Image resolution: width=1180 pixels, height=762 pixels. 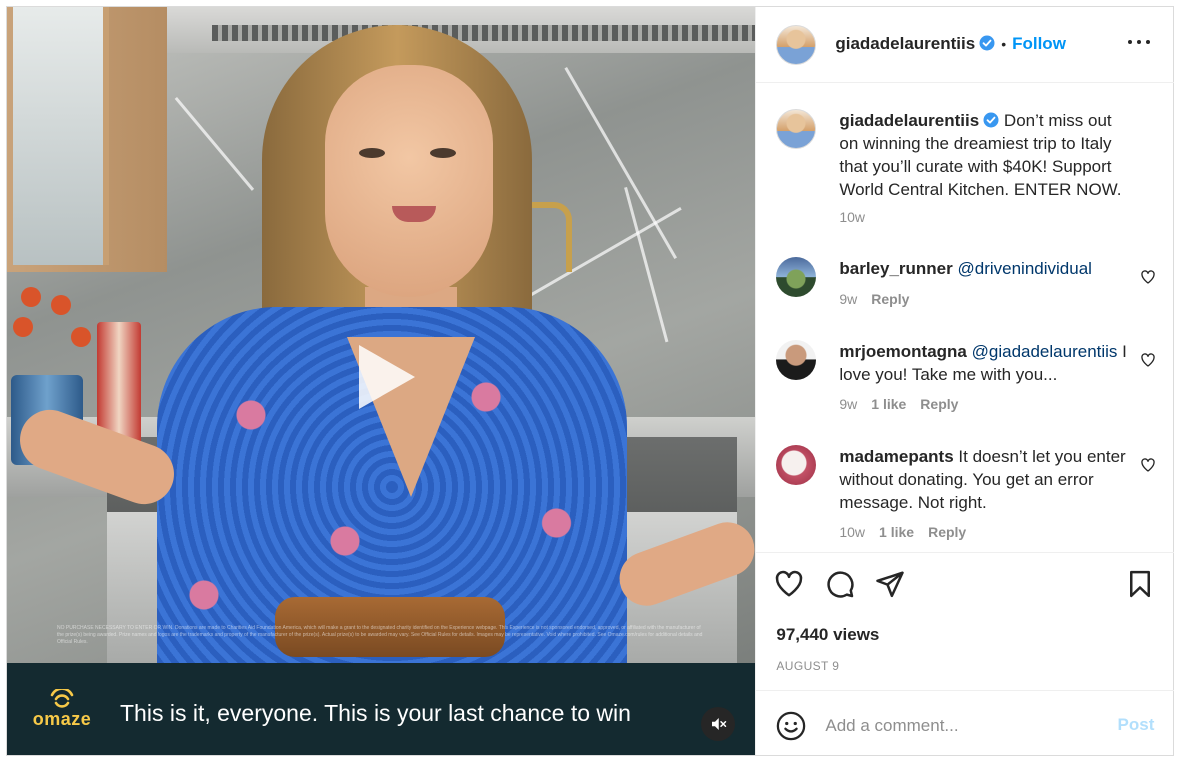 What do you see at coordinates (1136, 725) in the screenshot?
I see `post-comment-button: Post` at bounding box center [1136, 725].